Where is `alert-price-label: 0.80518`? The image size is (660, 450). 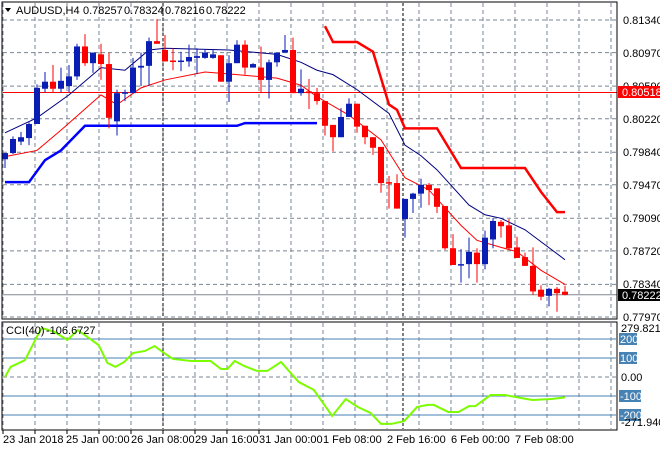 alert-price-label: 0.80518 is located at coordinates (641, 93).